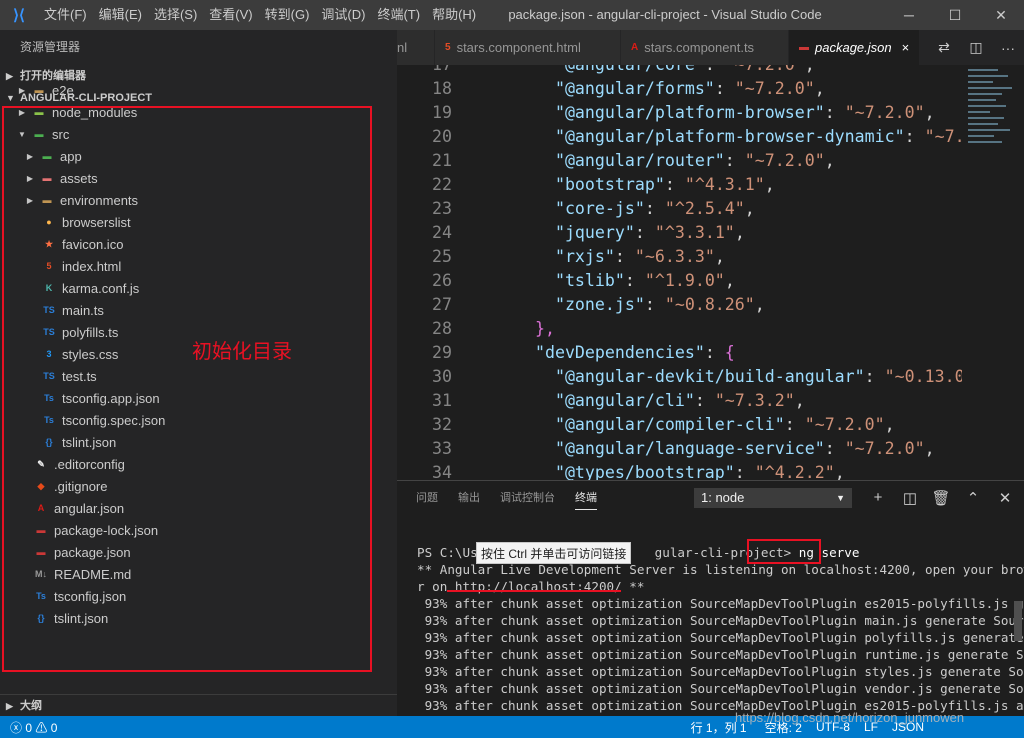  I want to click on split-editor-icon: ◫, so click(976, 47).